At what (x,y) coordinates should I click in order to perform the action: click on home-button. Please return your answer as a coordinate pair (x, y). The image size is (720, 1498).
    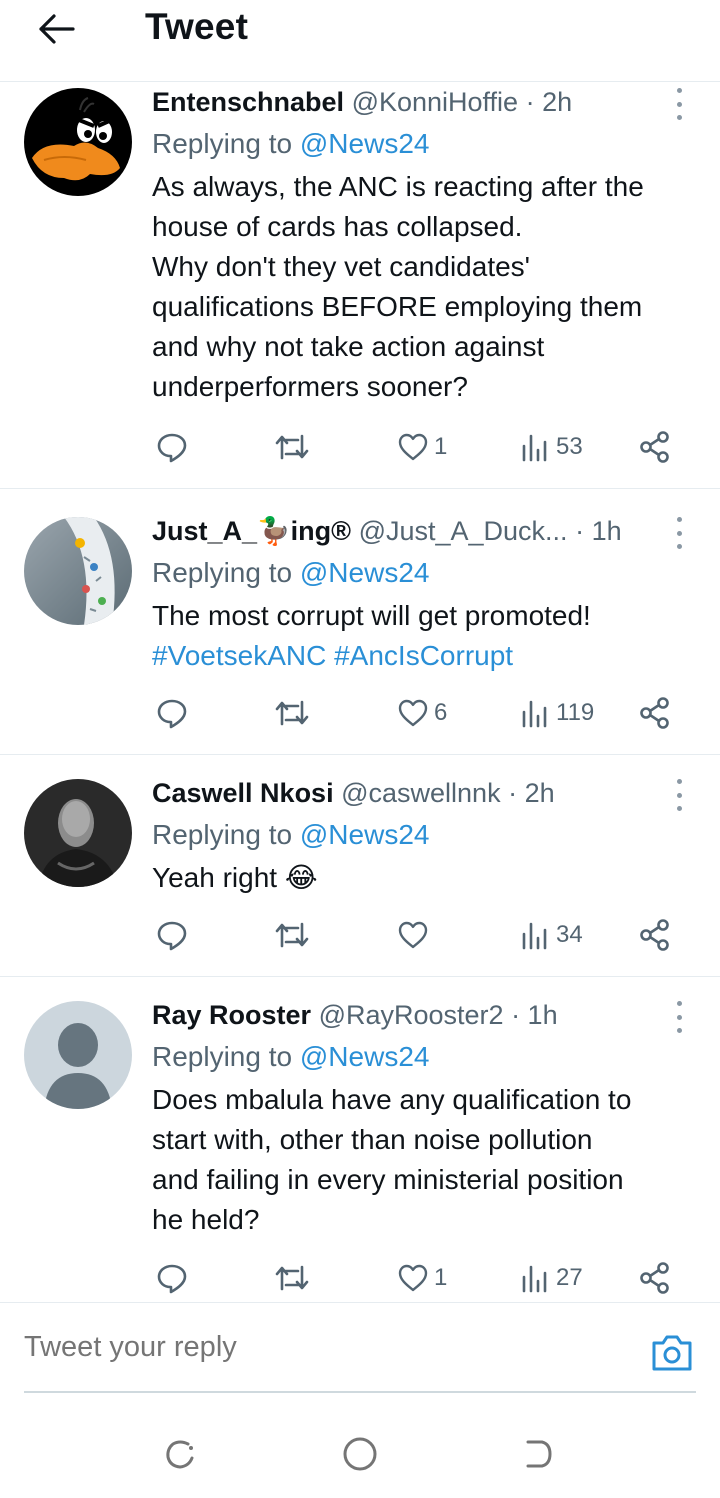
    Looking at the image, I should click on (360, 1454).